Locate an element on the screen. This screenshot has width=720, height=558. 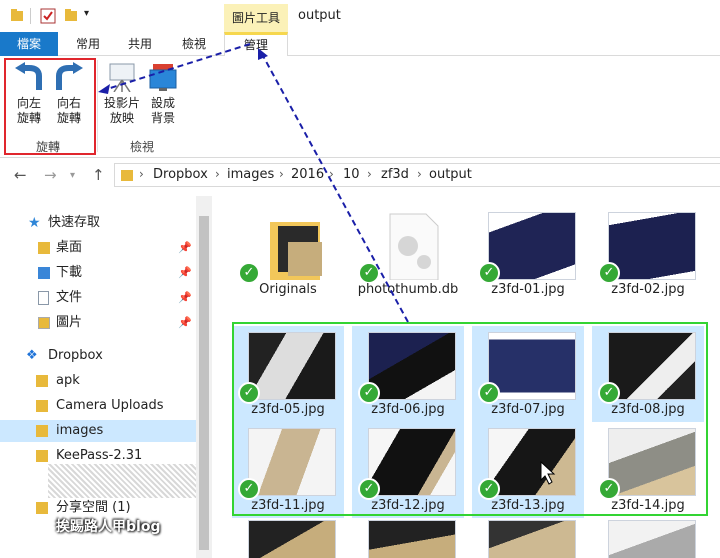
watermark: 挨踢路人甲blog is located at coordinates (108, 527).